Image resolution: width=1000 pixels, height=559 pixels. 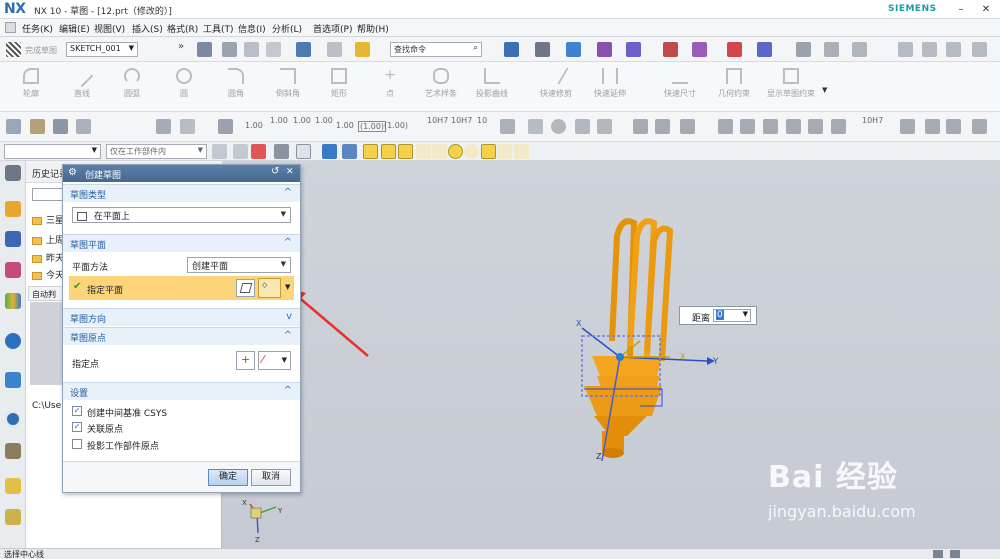 What do you see at coordinates (31, 83) in the screenshot?
I see `ribbon-profile: 轮廓` at bounding box center [31, 83].